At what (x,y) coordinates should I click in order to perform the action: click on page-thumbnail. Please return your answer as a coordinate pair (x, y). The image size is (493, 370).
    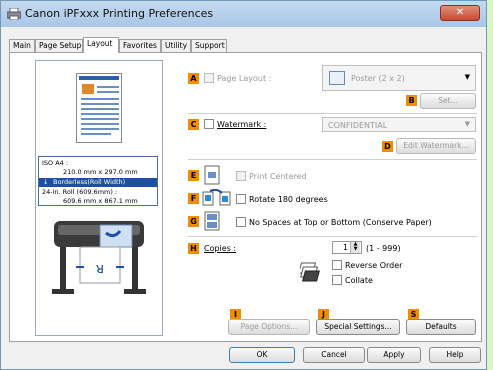
    Looking at the image, I should click on (99, 108).